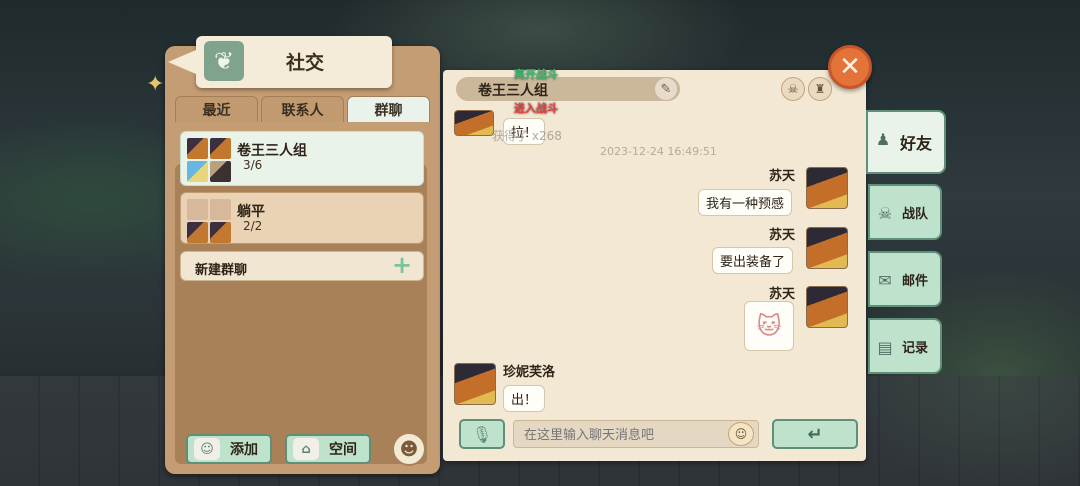  I want to click on reward-count: x268, so click(546, 136).